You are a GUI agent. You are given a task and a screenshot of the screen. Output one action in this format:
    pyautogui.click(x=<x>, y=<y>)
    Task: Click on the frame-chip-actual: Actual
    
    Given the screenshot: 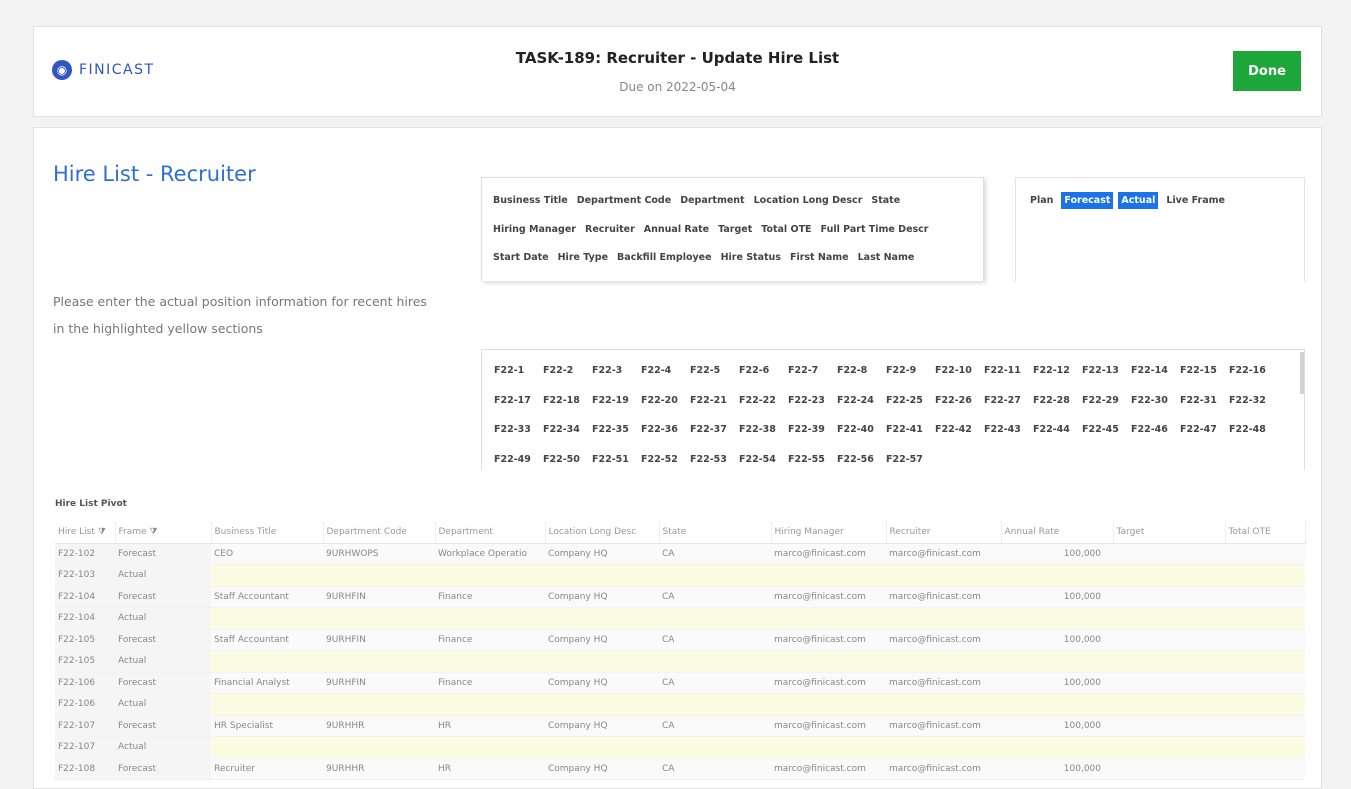 What is the action you would take?
    pyautogui.click(x=1138, y=200)
    